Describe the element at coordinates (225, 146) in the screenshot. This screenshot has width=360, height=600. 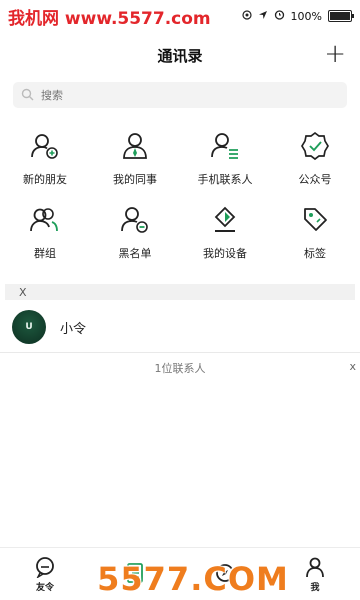
I see `phone-contacts-icon` at that location.